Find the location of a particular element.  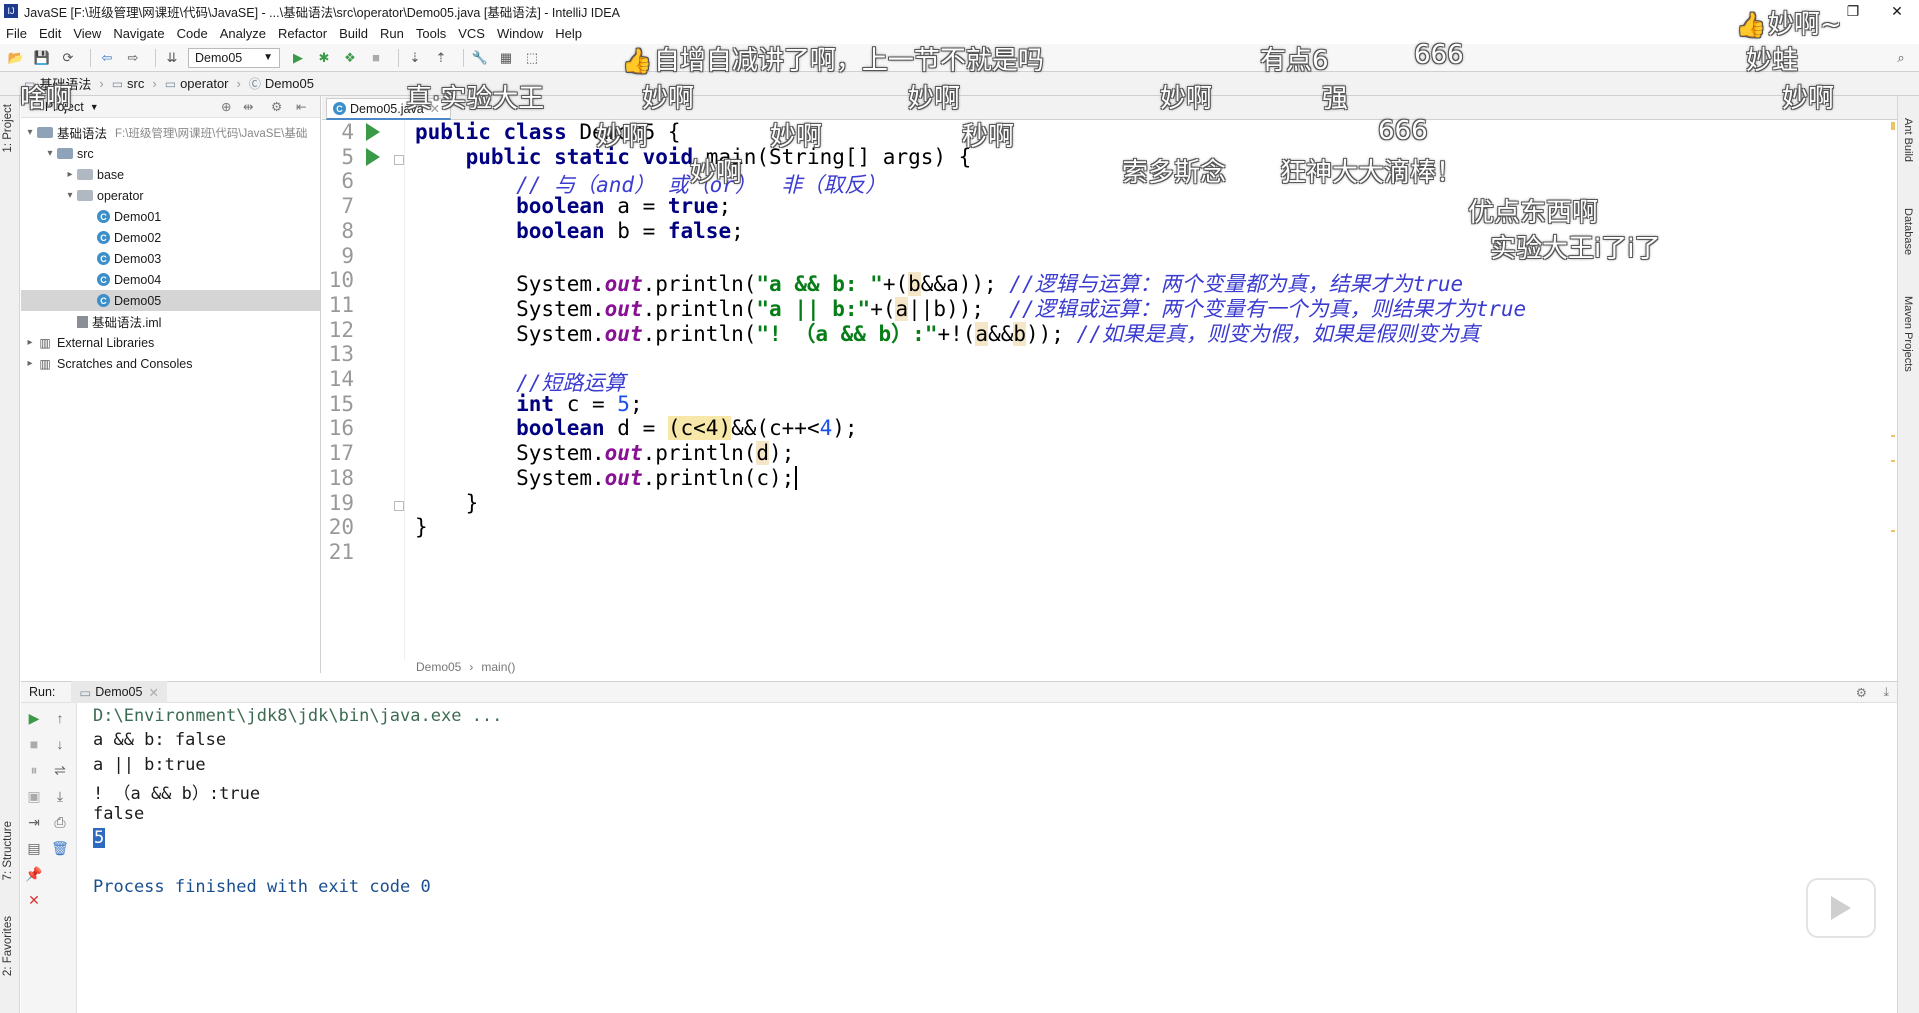

menu-item-run: Run is located at coordinates (392, 33).